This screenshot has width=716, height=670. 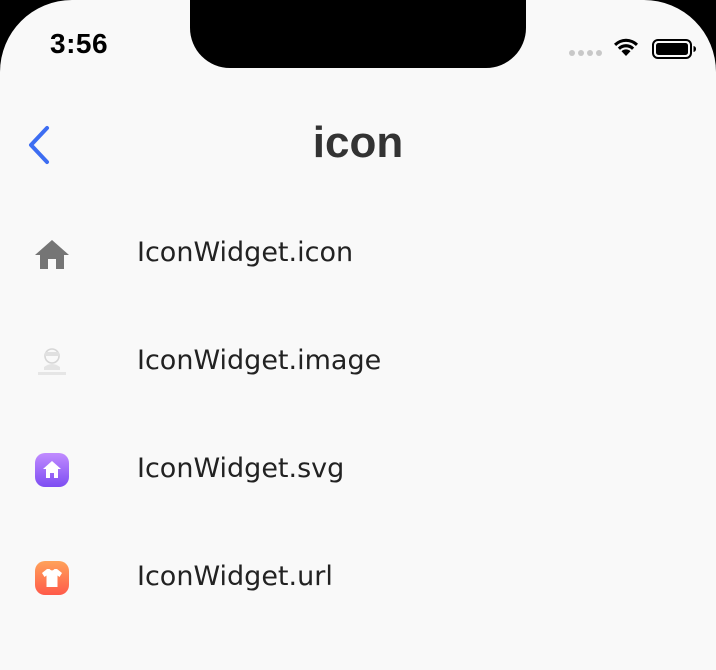 What do you see at coordinates (626, 47) in the screenshot?
I see `wifi-icon` at bounding box center [626, 47].